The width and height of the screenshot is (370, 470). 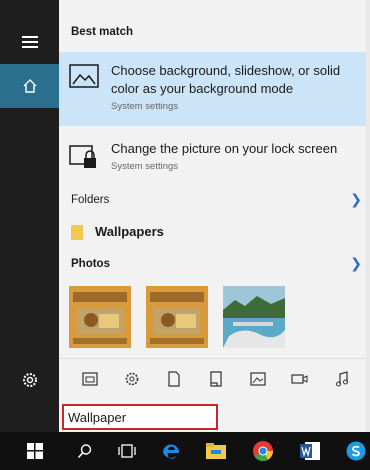 I want to click on file-explorer-icon, so click(x=216, y=451).